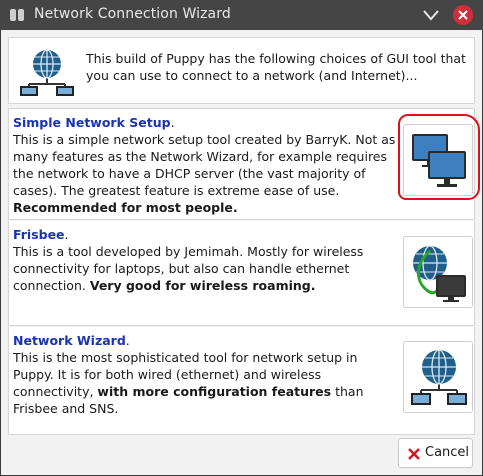 The height and width of the screenshot is (476, 483). I want to click on cancel-button: Cancel, so click(435, 453).